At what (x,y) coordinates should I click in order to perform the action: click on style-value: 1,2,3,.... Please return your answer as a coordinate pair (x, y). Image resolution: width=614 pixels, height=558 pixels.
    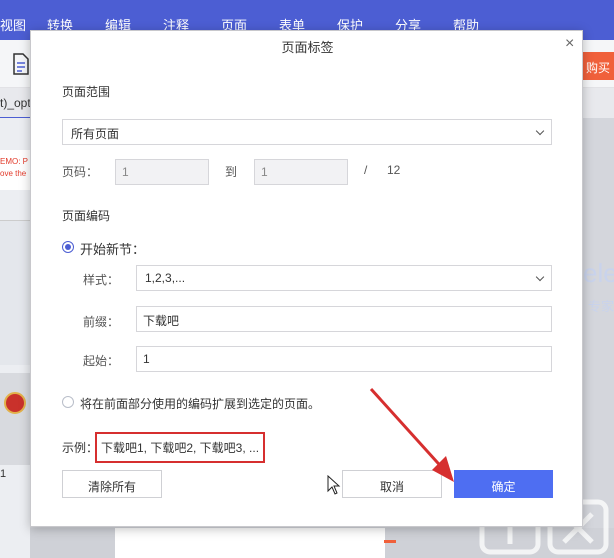
    Looking at the image, I should click on (165, 278).